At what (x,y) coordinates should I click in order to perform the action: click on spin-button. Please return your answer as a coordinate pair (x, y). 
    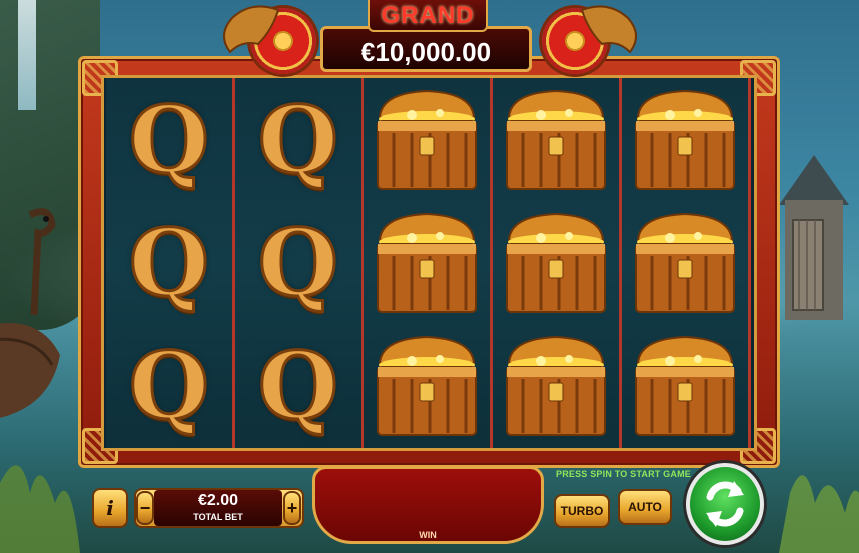
    Looking at the image, I should click on (725, 504).